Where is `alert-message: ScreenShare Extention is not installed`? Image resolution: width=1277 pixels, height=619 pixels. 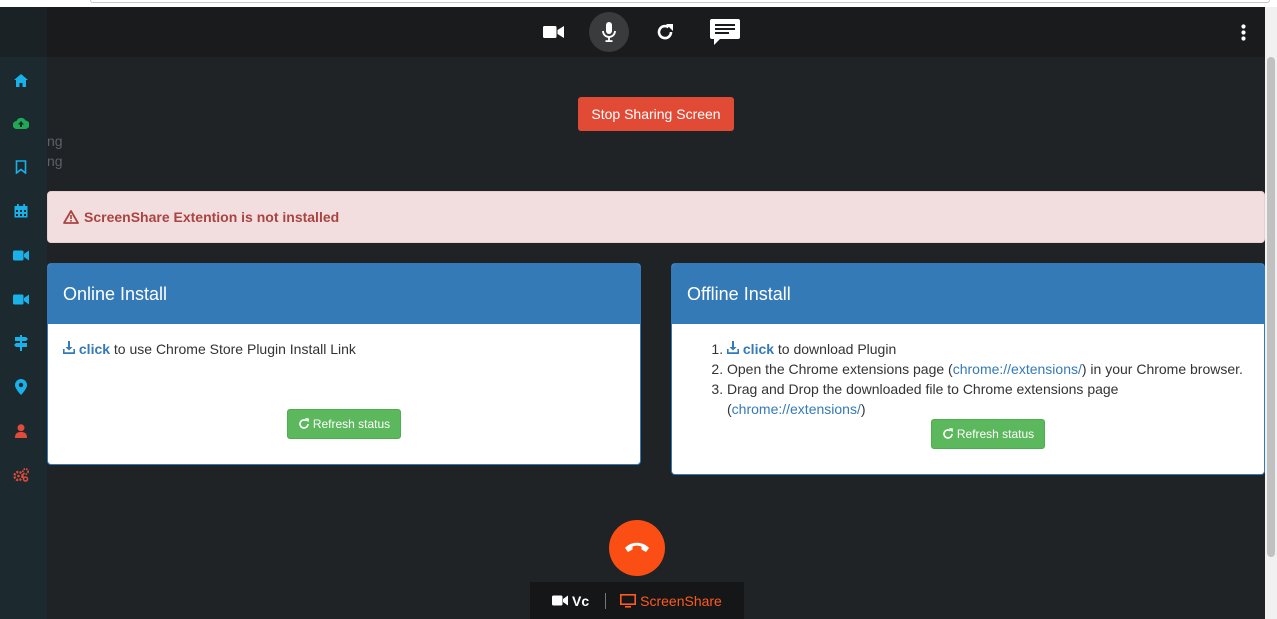
alert-message: ScreenShare Extention is not installed is located at coordinates (212, 217).